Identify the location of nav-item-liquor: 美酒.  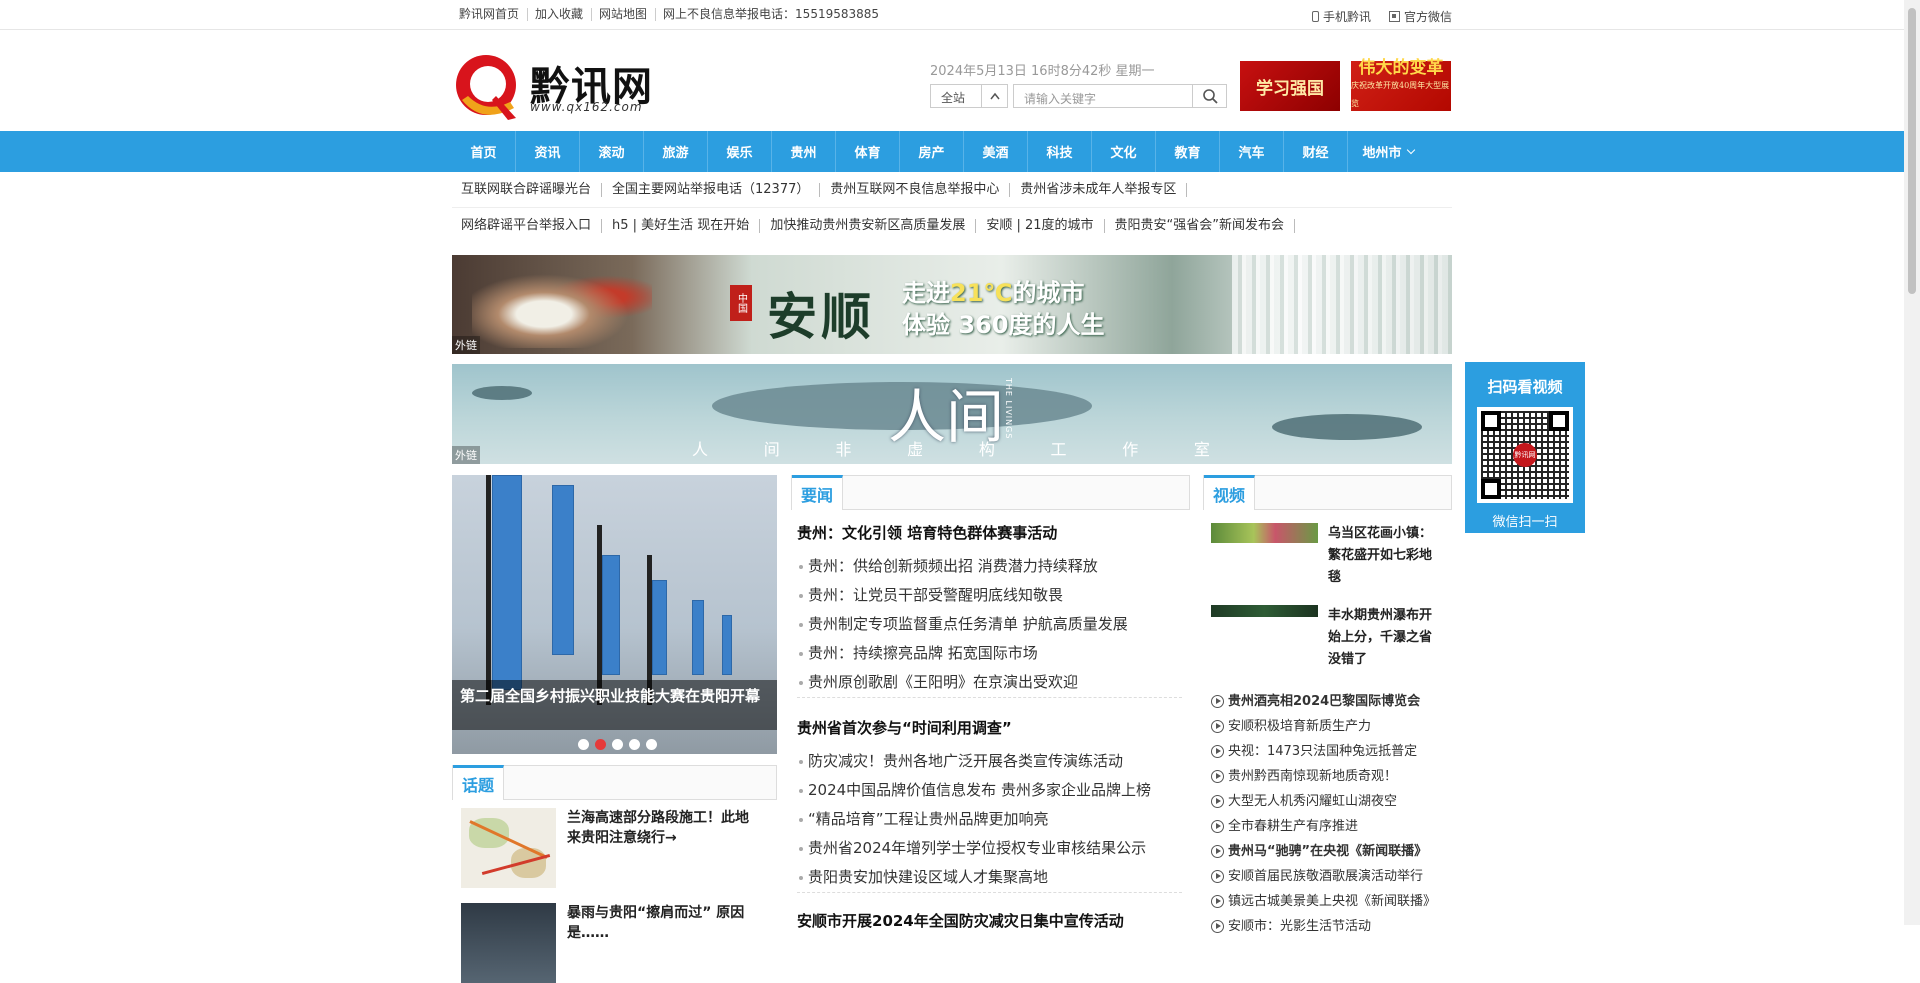
(996, 151).